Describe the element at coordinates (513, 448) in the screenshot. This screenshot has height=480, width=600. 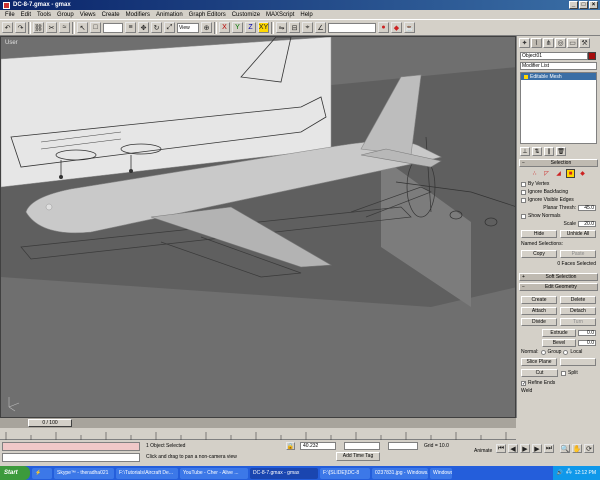
I see `prev-frame-icon: ◀` at that location.